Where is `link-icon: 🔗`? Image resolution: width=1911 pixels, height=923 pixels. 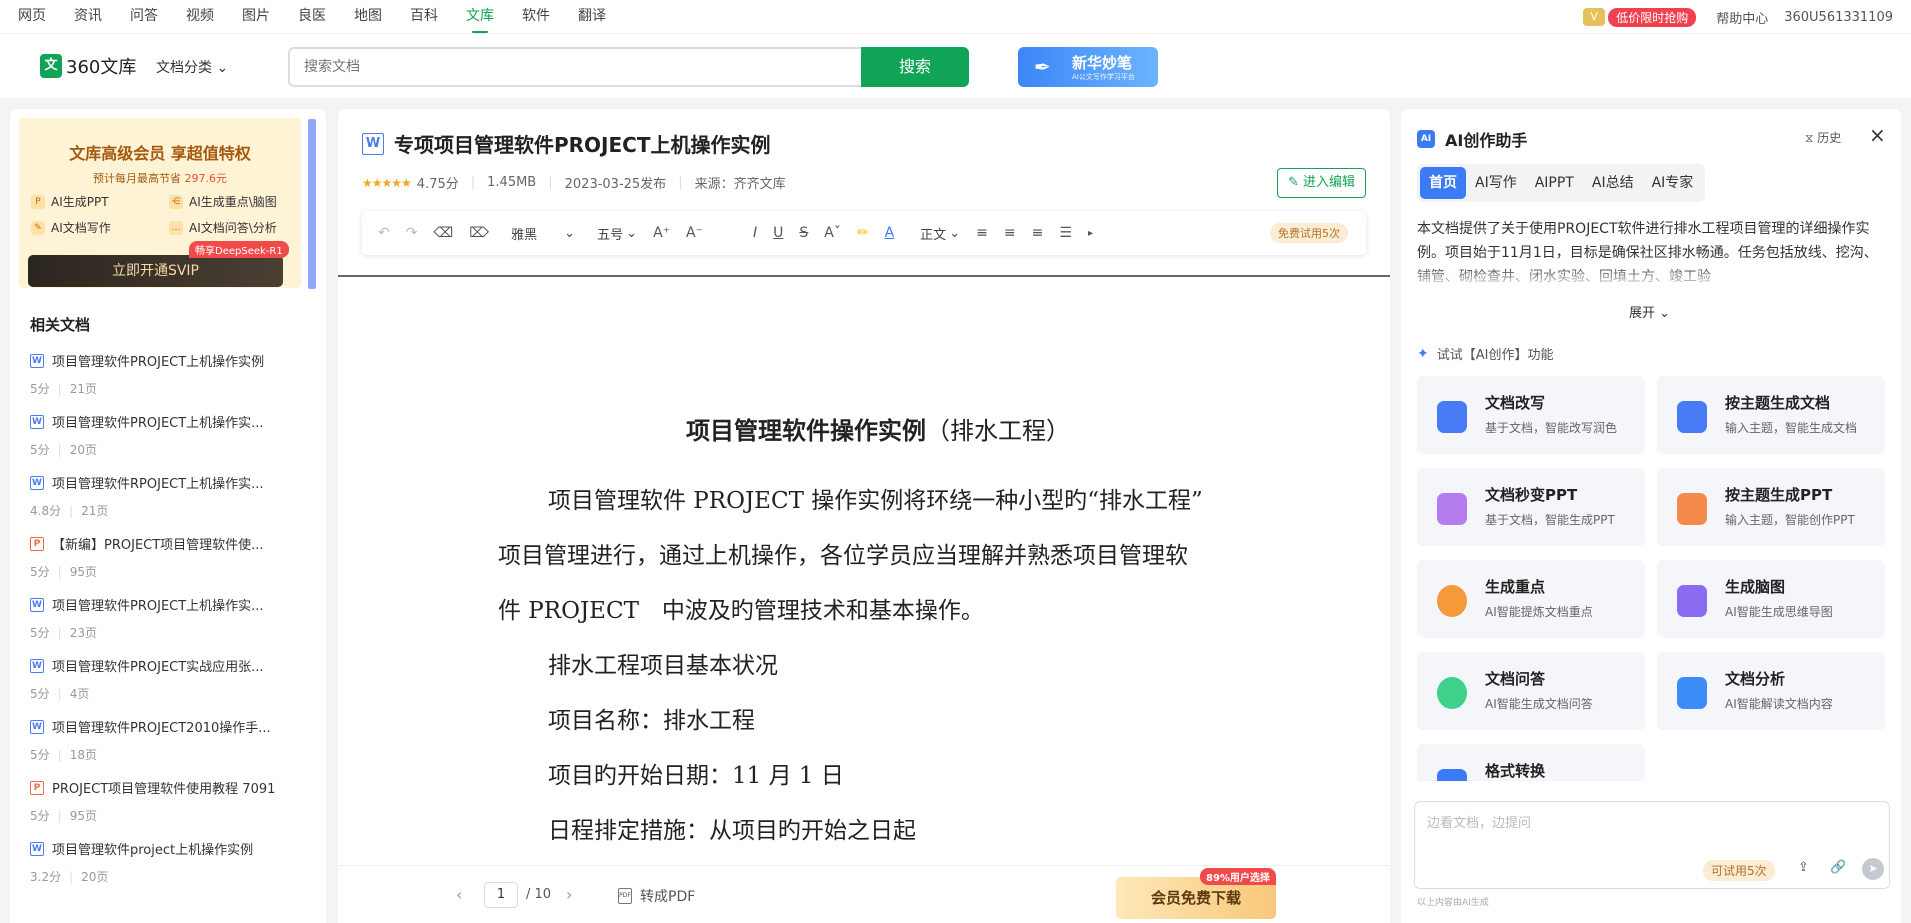
link-icon: 🔗 is located at coordinates (1838, 867).